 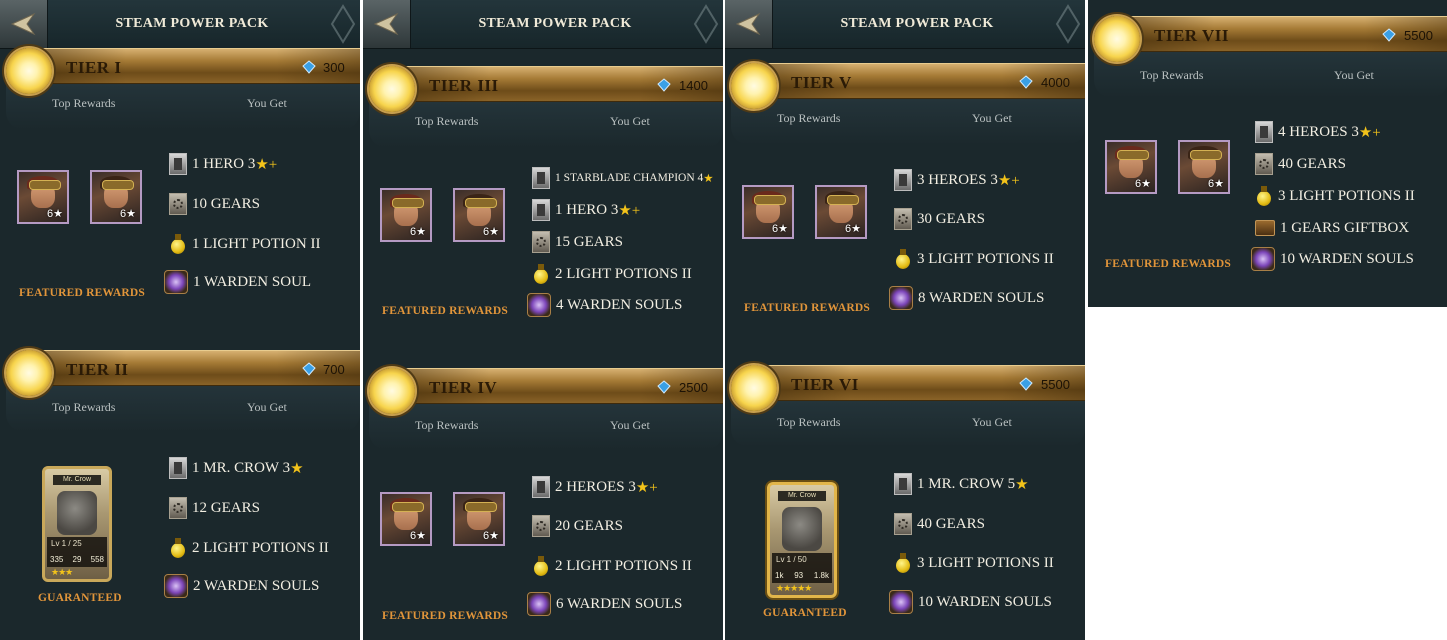 What do you see at coordinates (905, 411) in the screenshot?
I see `tier-row: TIER VI 5500 Top Rewards You Get` at bounding box center [905, 411].